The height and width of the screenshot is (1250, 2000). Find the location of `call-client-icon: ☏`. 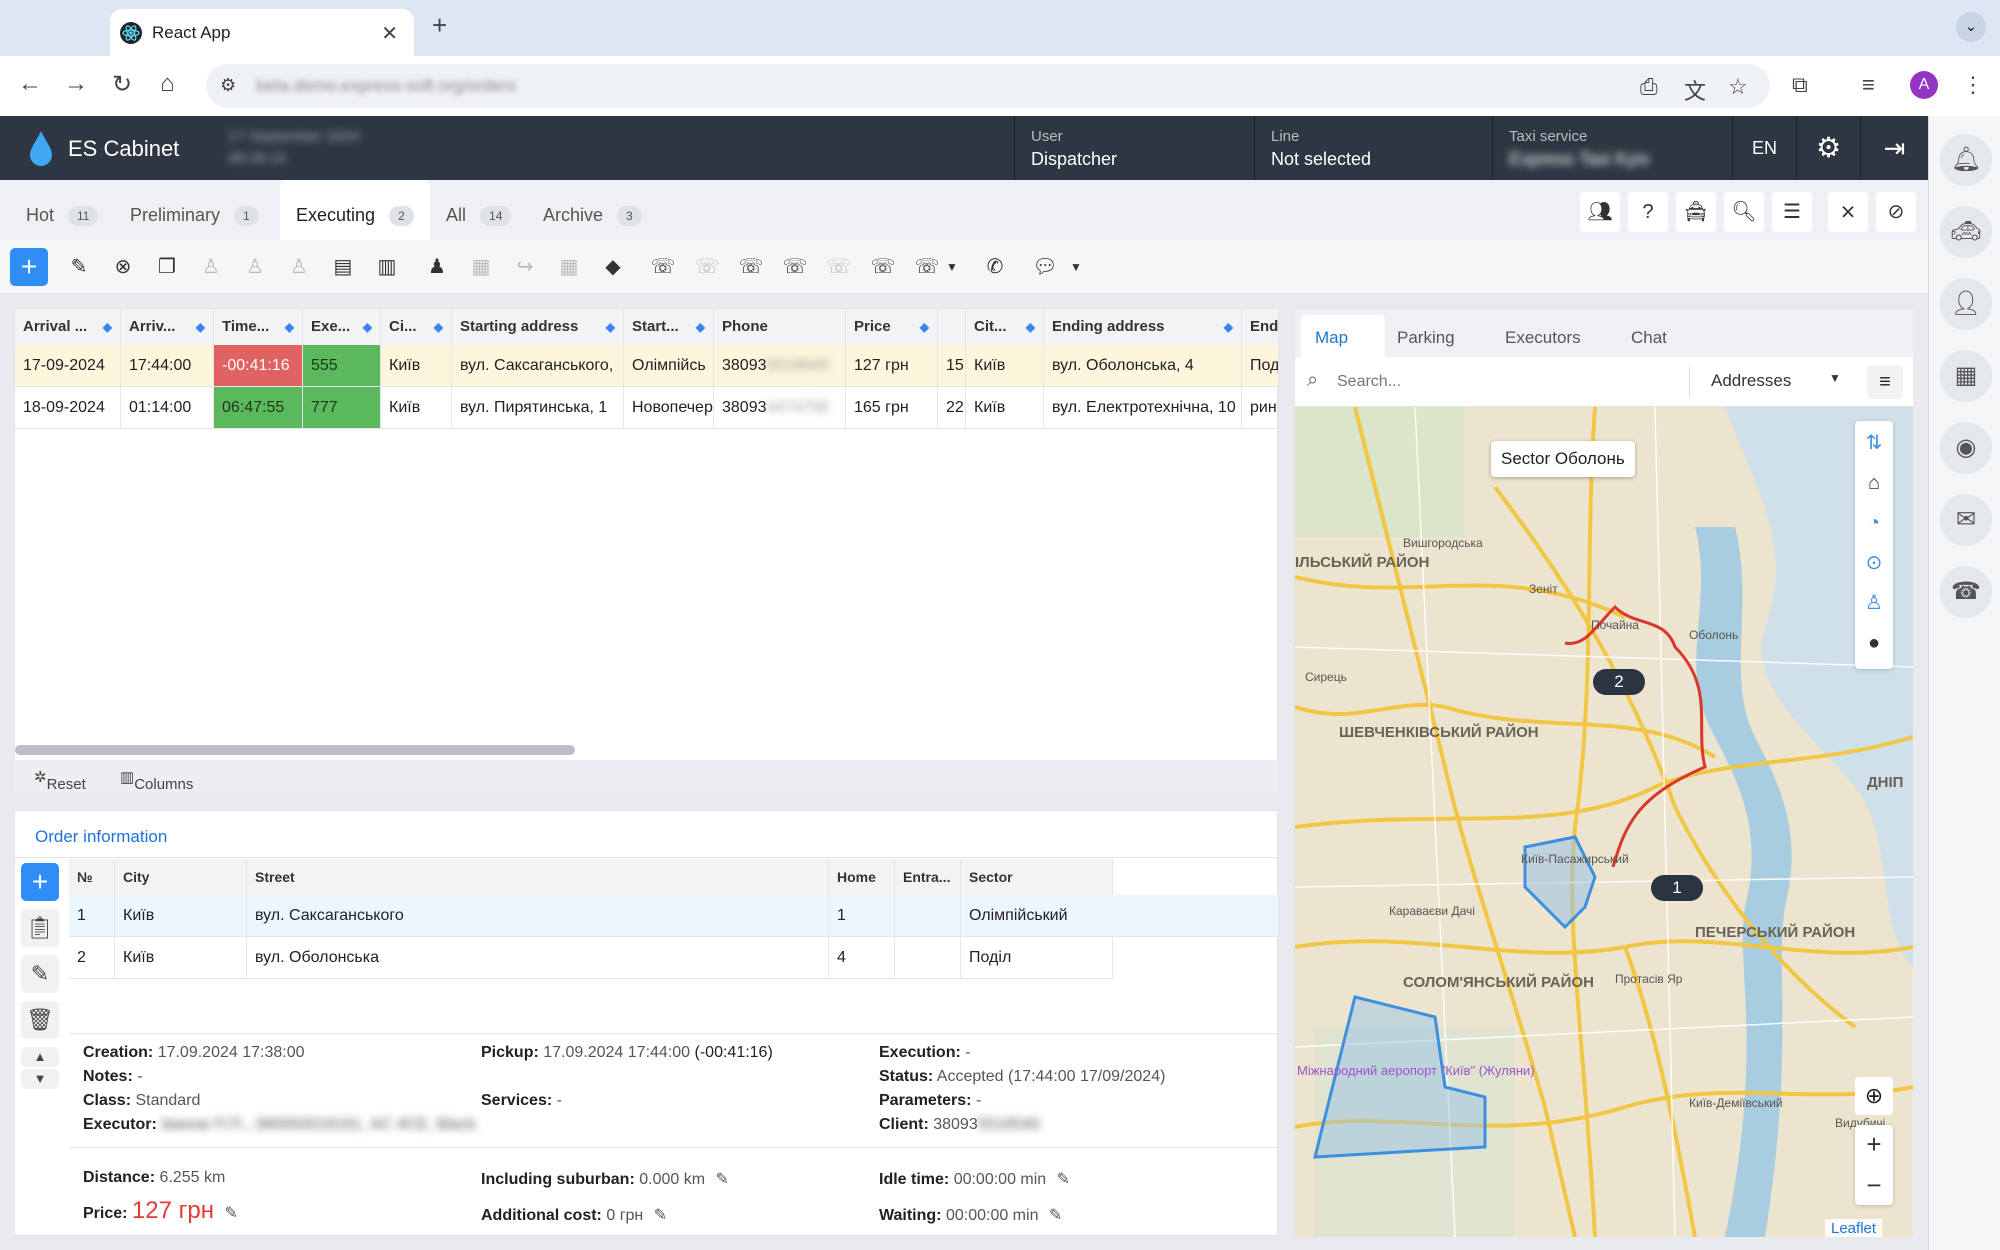

call-client-icon: ☏ is located at coordinates (663, 267).